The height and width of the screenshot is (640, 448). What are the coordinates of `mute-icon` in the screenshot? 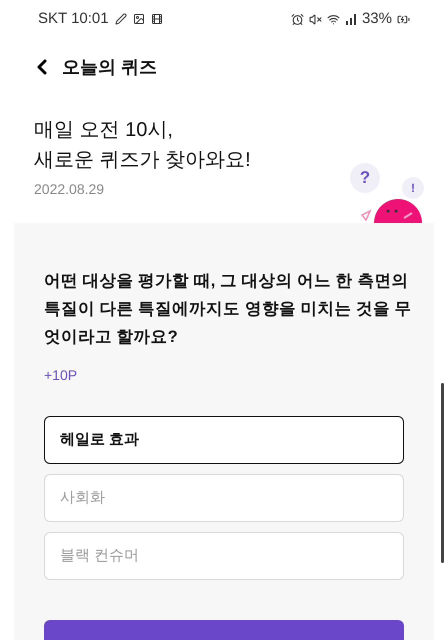 It's located at (315, 19).